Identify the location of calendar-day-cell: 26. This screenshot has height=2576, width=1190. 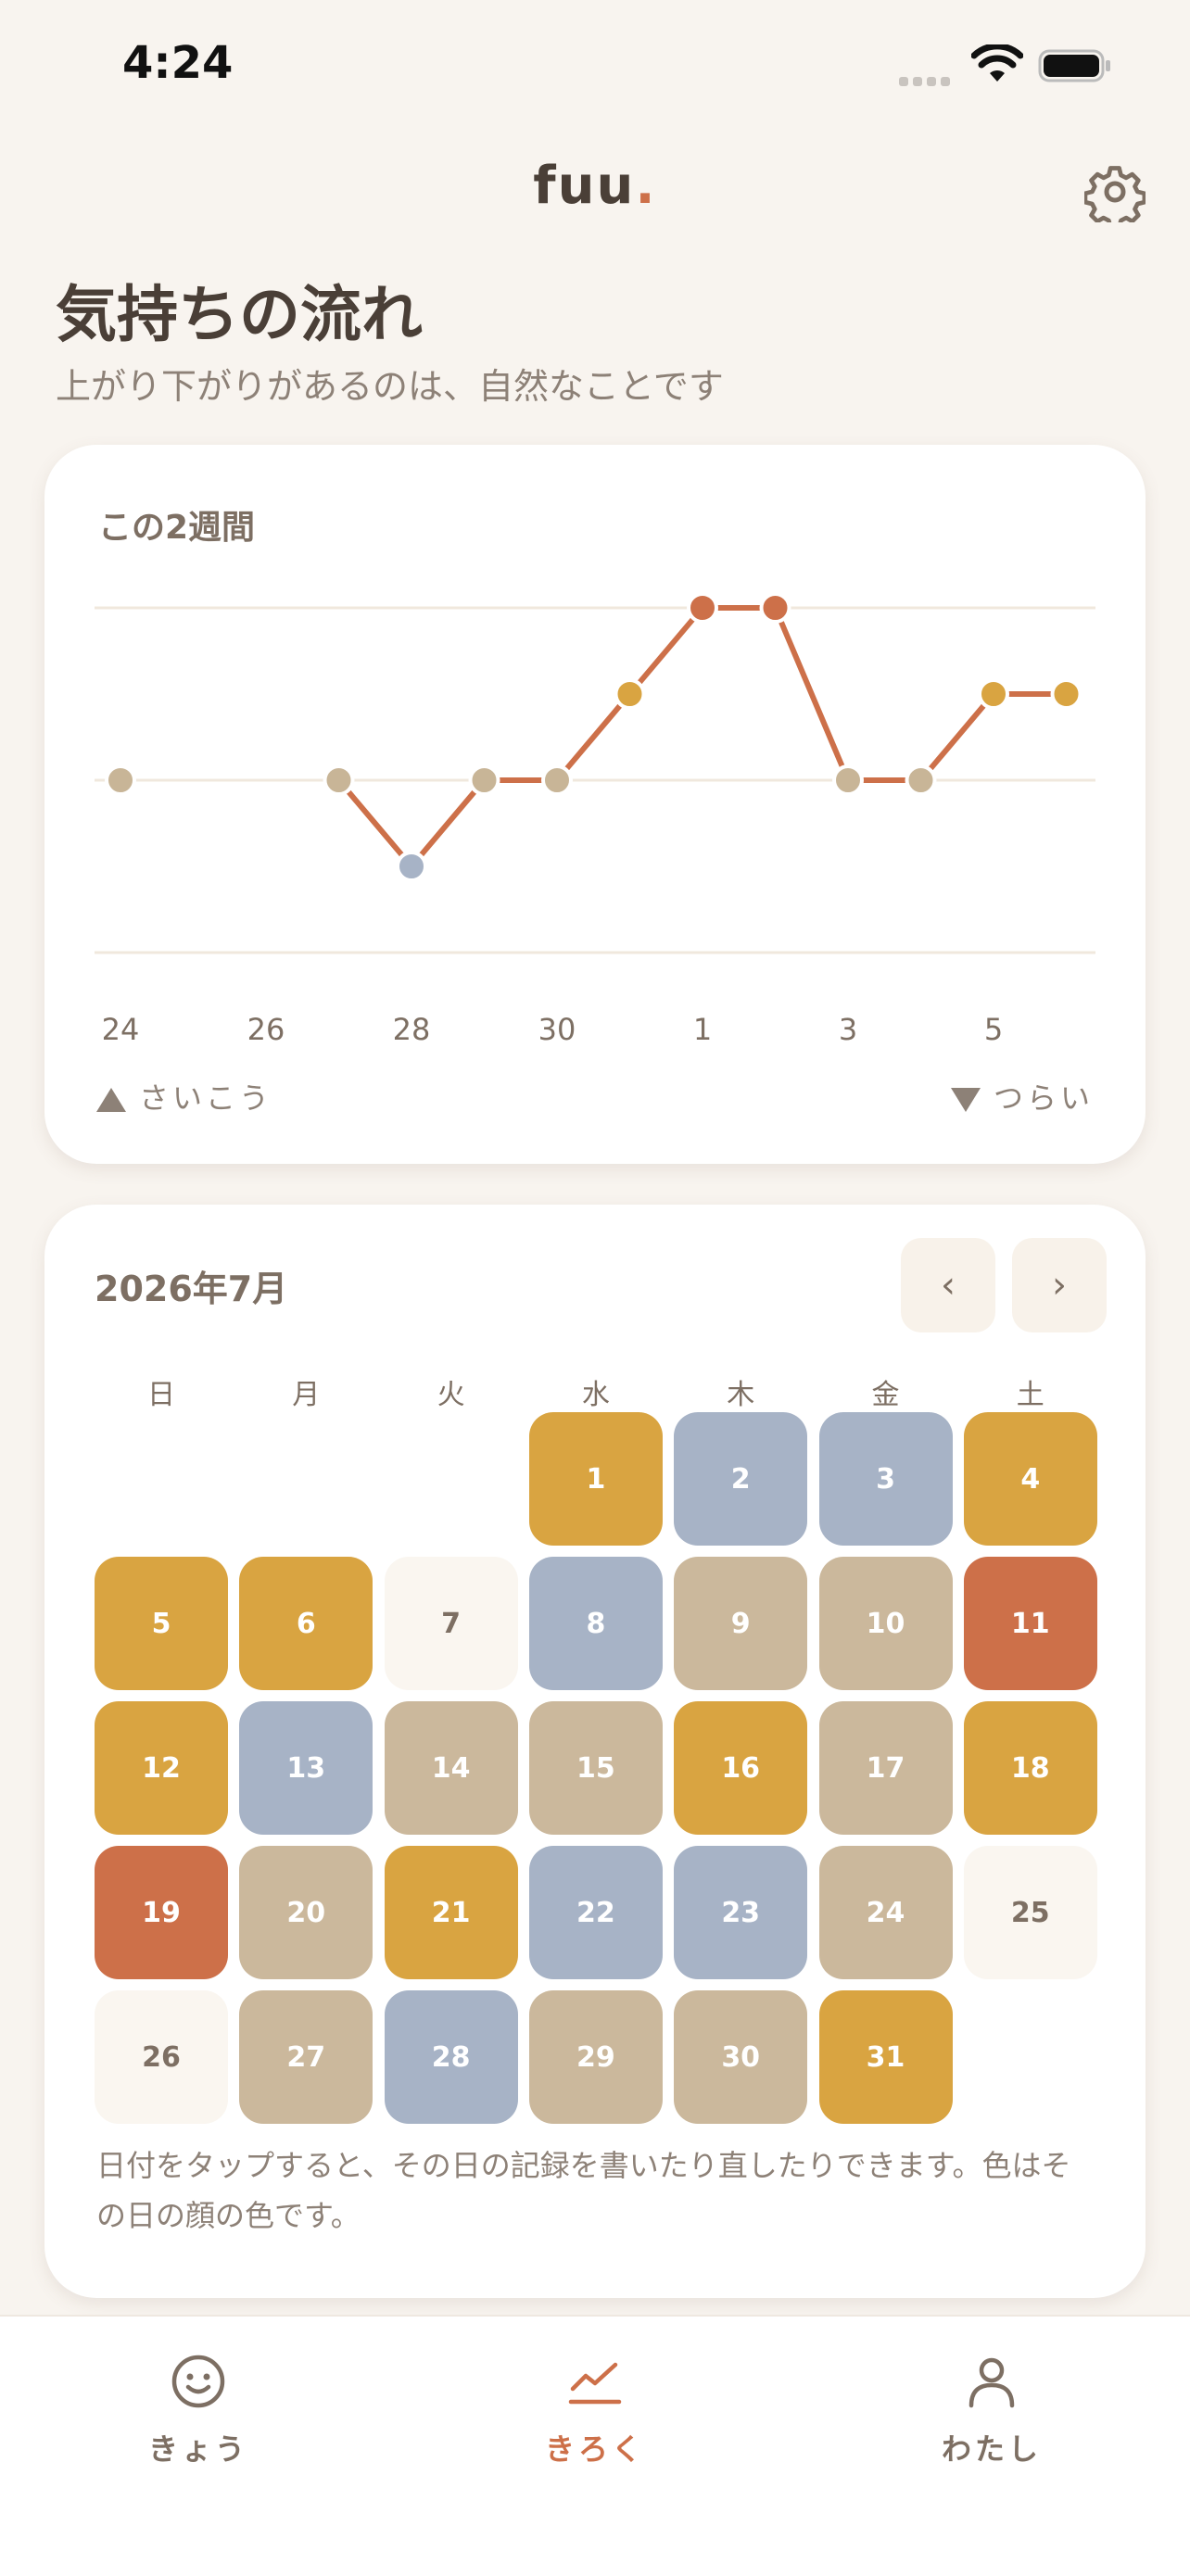
(161, 2057).